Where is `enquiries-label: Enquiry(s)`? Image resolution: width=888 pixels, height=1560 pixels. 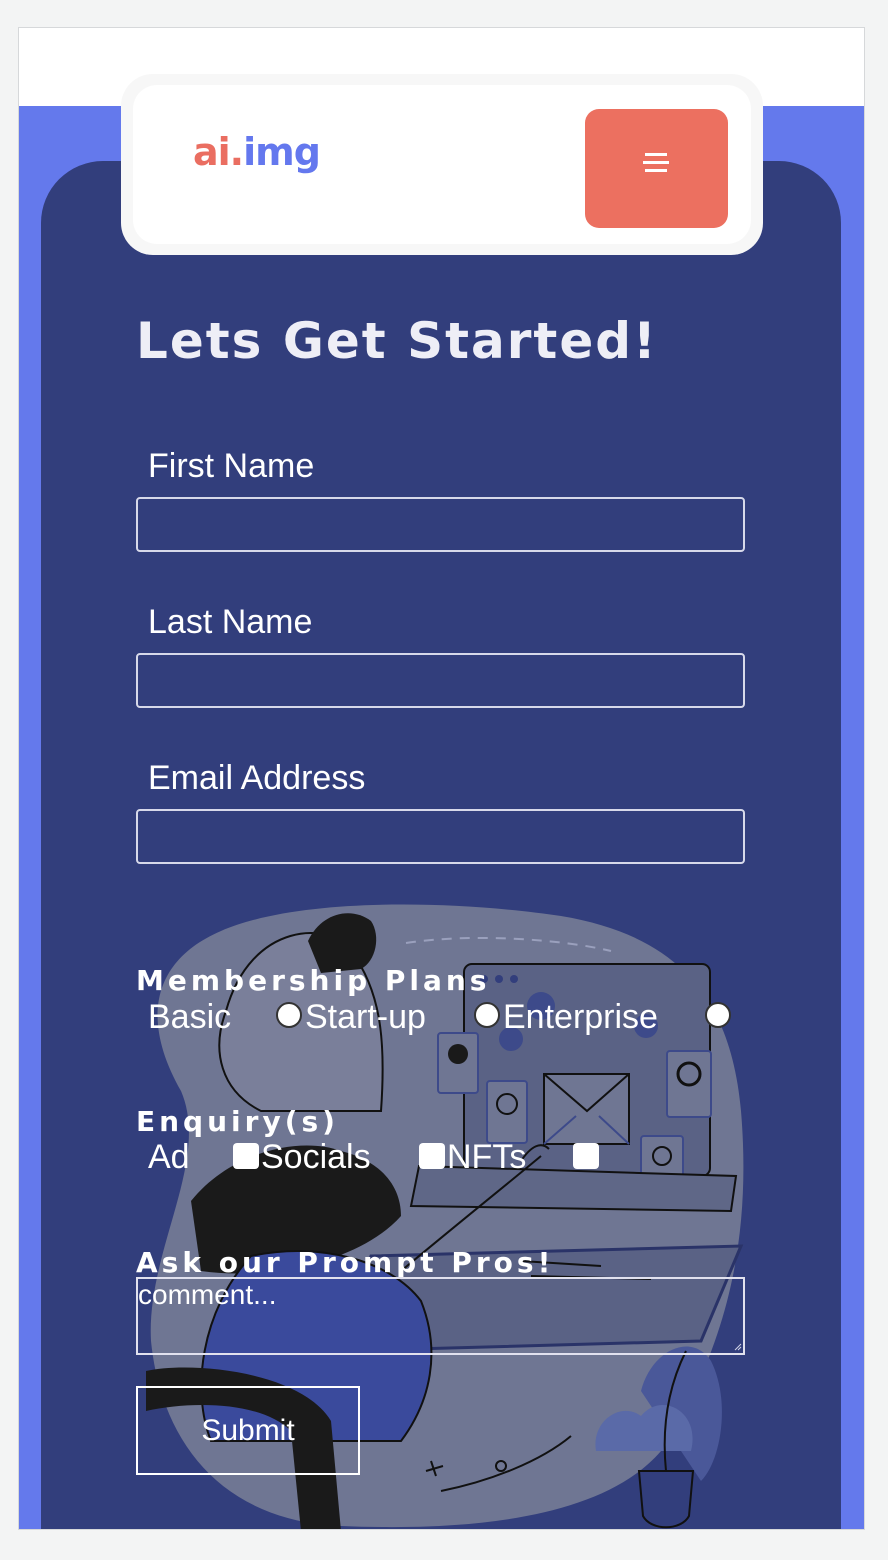 enquiries-label: Enquiry(s) is located at coordinates (237, 1121).